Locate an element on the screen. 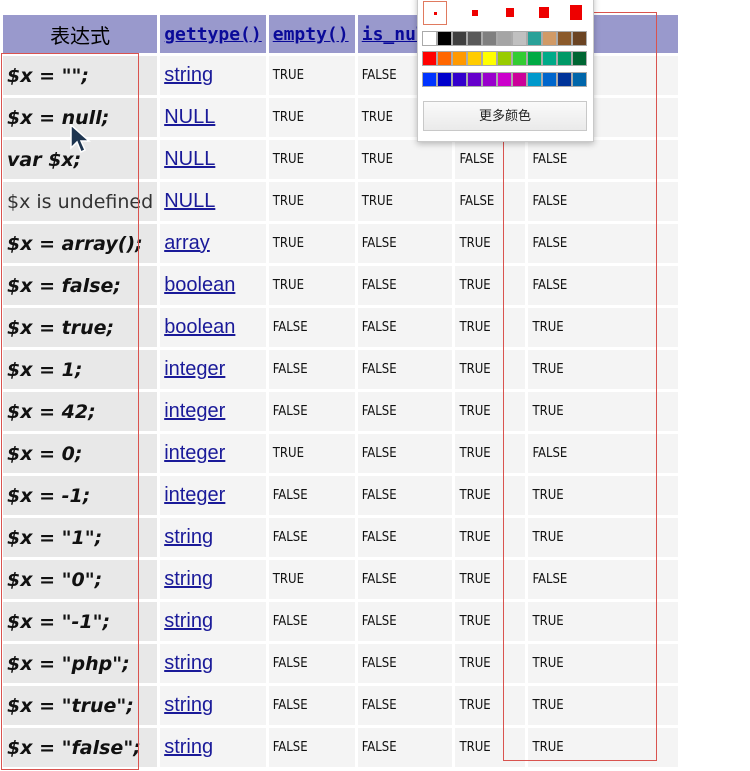 The height and width of the screenshot is (771, 750). empty-link: empty() is located at coordinates (311, 34).